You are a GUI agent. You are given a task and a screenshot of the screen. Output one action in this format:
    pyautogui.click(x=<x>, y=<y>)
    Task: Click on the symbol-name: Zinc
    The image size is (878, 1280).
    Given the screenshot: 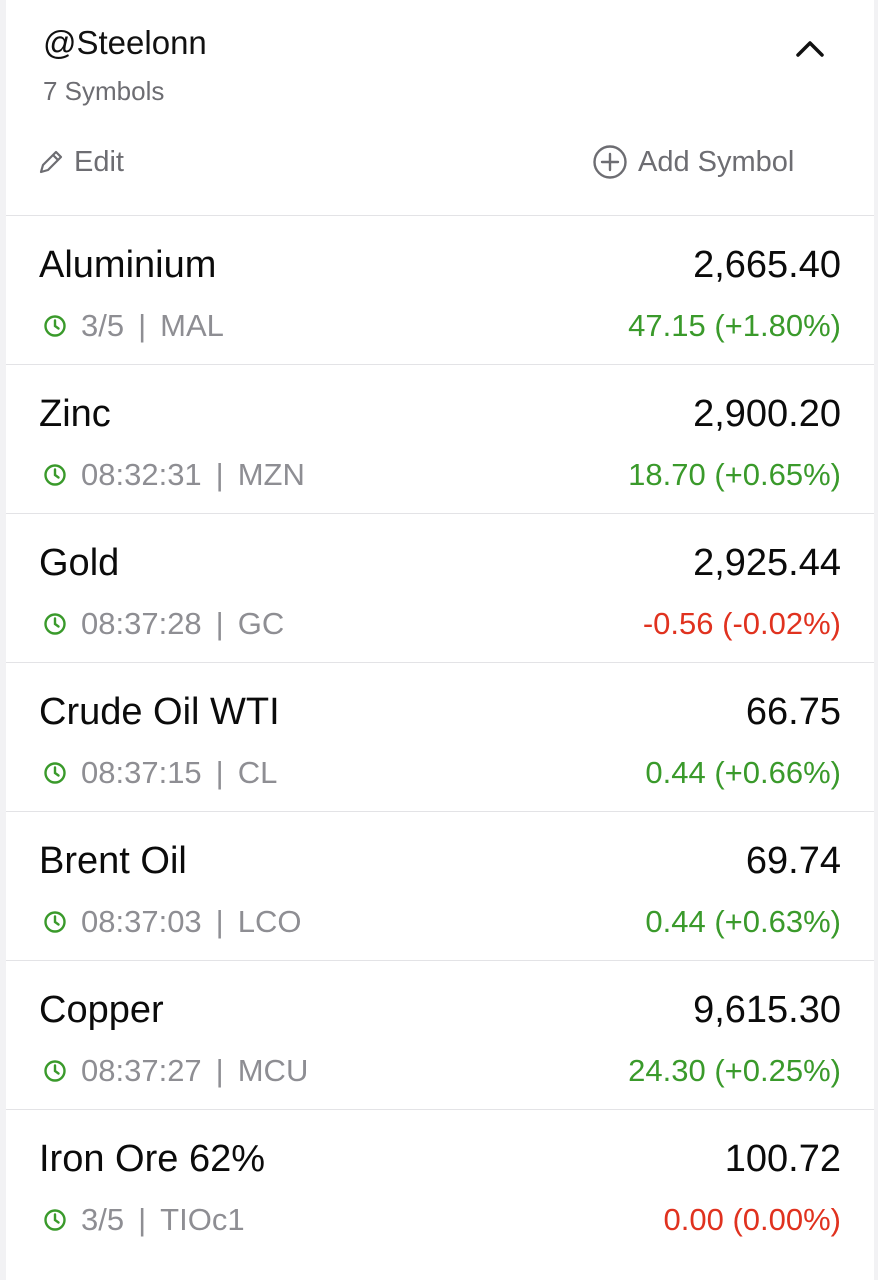 What is the action you would take?
    pyautogui.click(x=75, y=414)
    